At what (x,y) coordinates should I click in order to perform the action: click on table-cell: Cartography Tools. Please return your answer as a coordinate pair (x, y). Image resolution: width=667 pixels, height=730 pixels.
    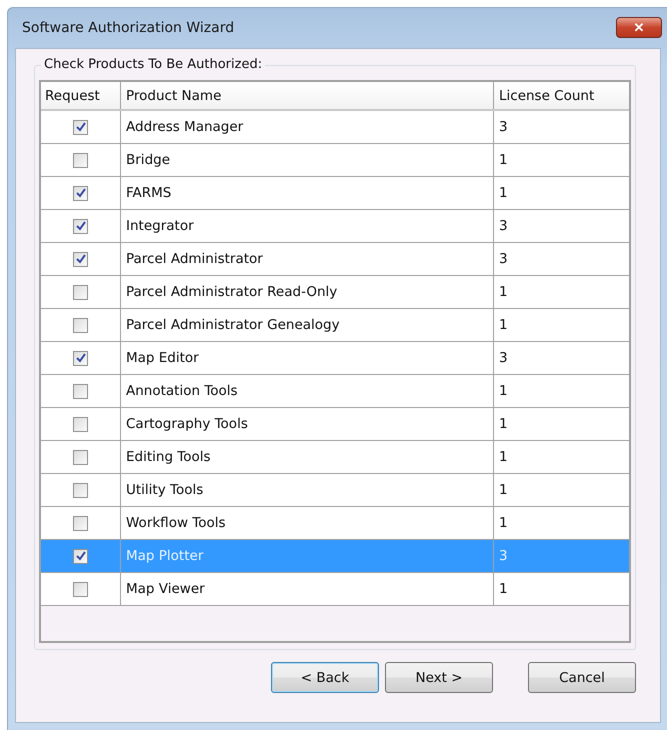
    Looking at the image, I should click on (307, 424).